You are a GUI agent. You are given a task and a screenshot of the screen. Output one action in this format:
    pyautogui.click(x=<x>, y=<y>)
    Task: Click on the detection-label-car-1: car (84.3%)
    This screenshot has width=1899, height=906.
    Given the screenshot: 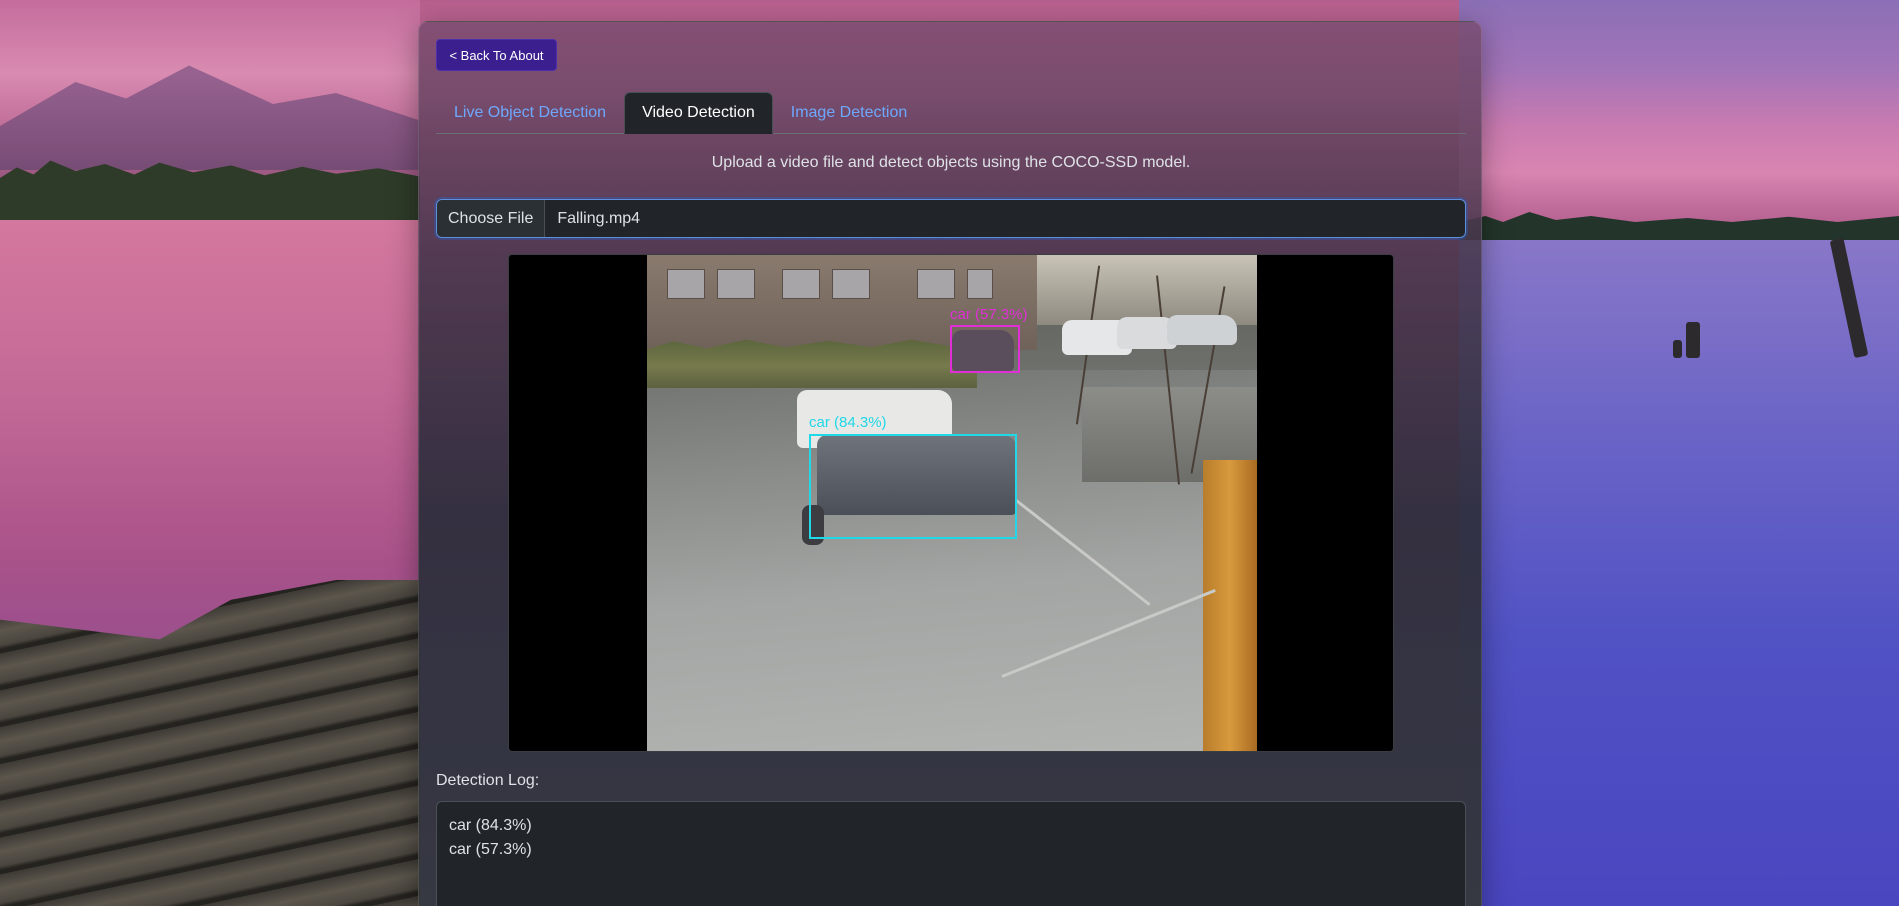 What is the action you would take?
    pyautogui.click(x=848, y=422)
    